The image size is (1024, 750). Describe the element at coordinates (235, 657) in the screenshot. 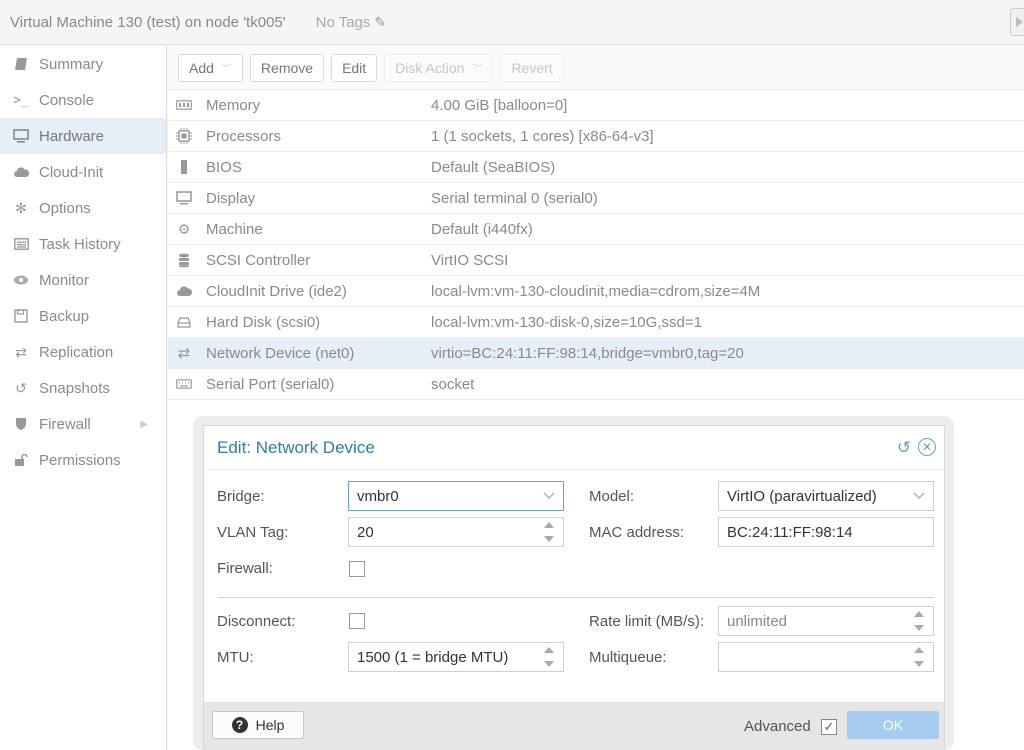

I see `mtu-label: MTU:` at that location.